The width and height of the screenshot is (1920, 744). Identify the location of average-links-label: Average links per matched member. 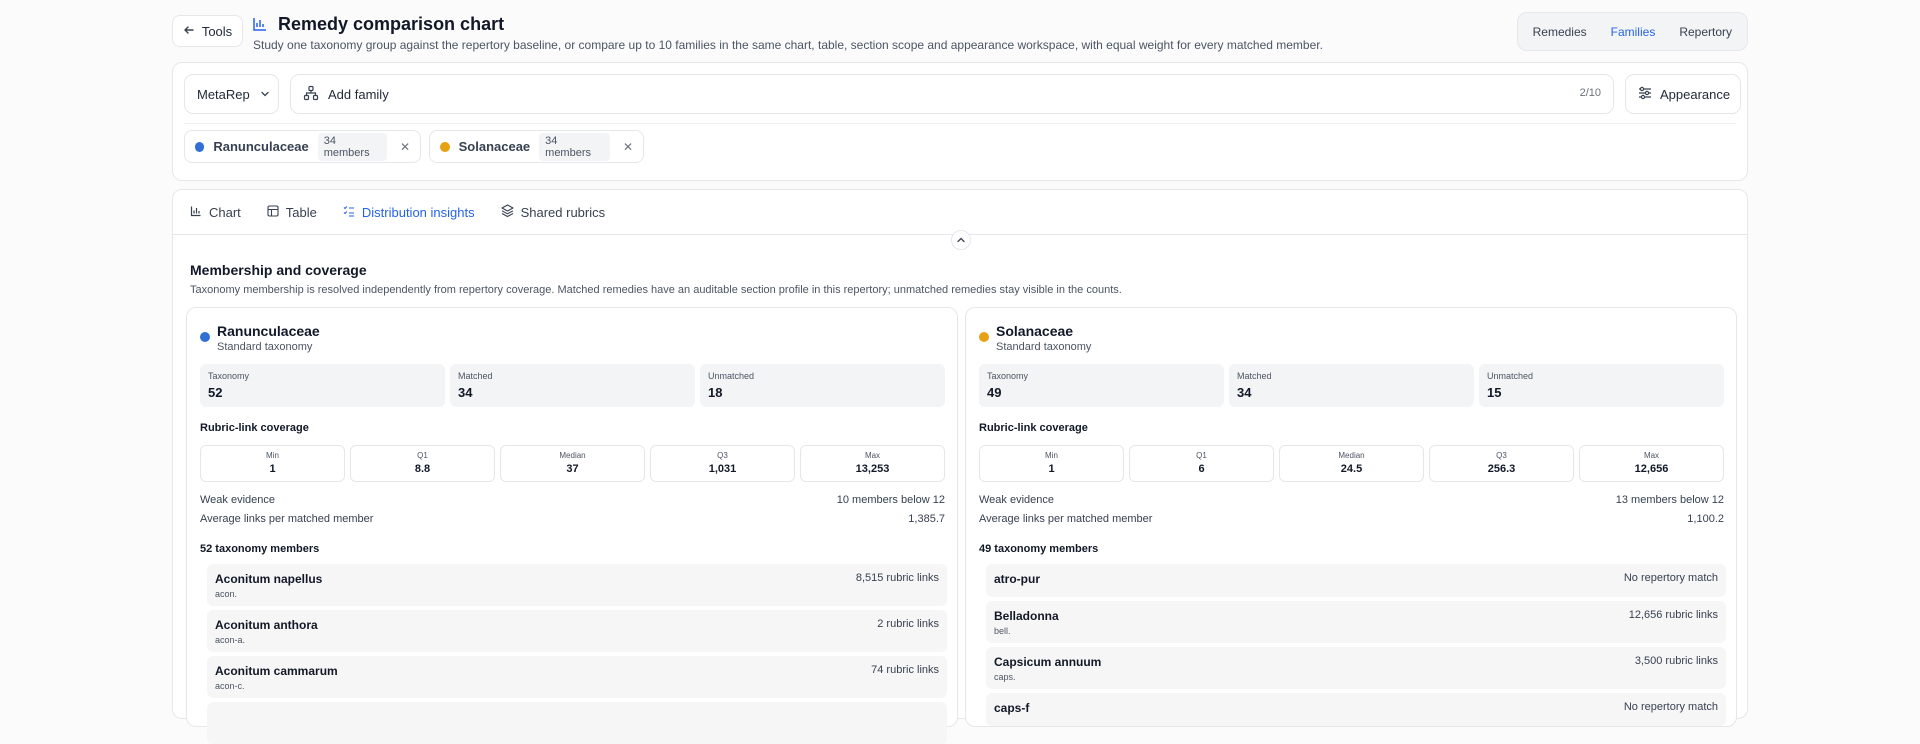
(287, 519).